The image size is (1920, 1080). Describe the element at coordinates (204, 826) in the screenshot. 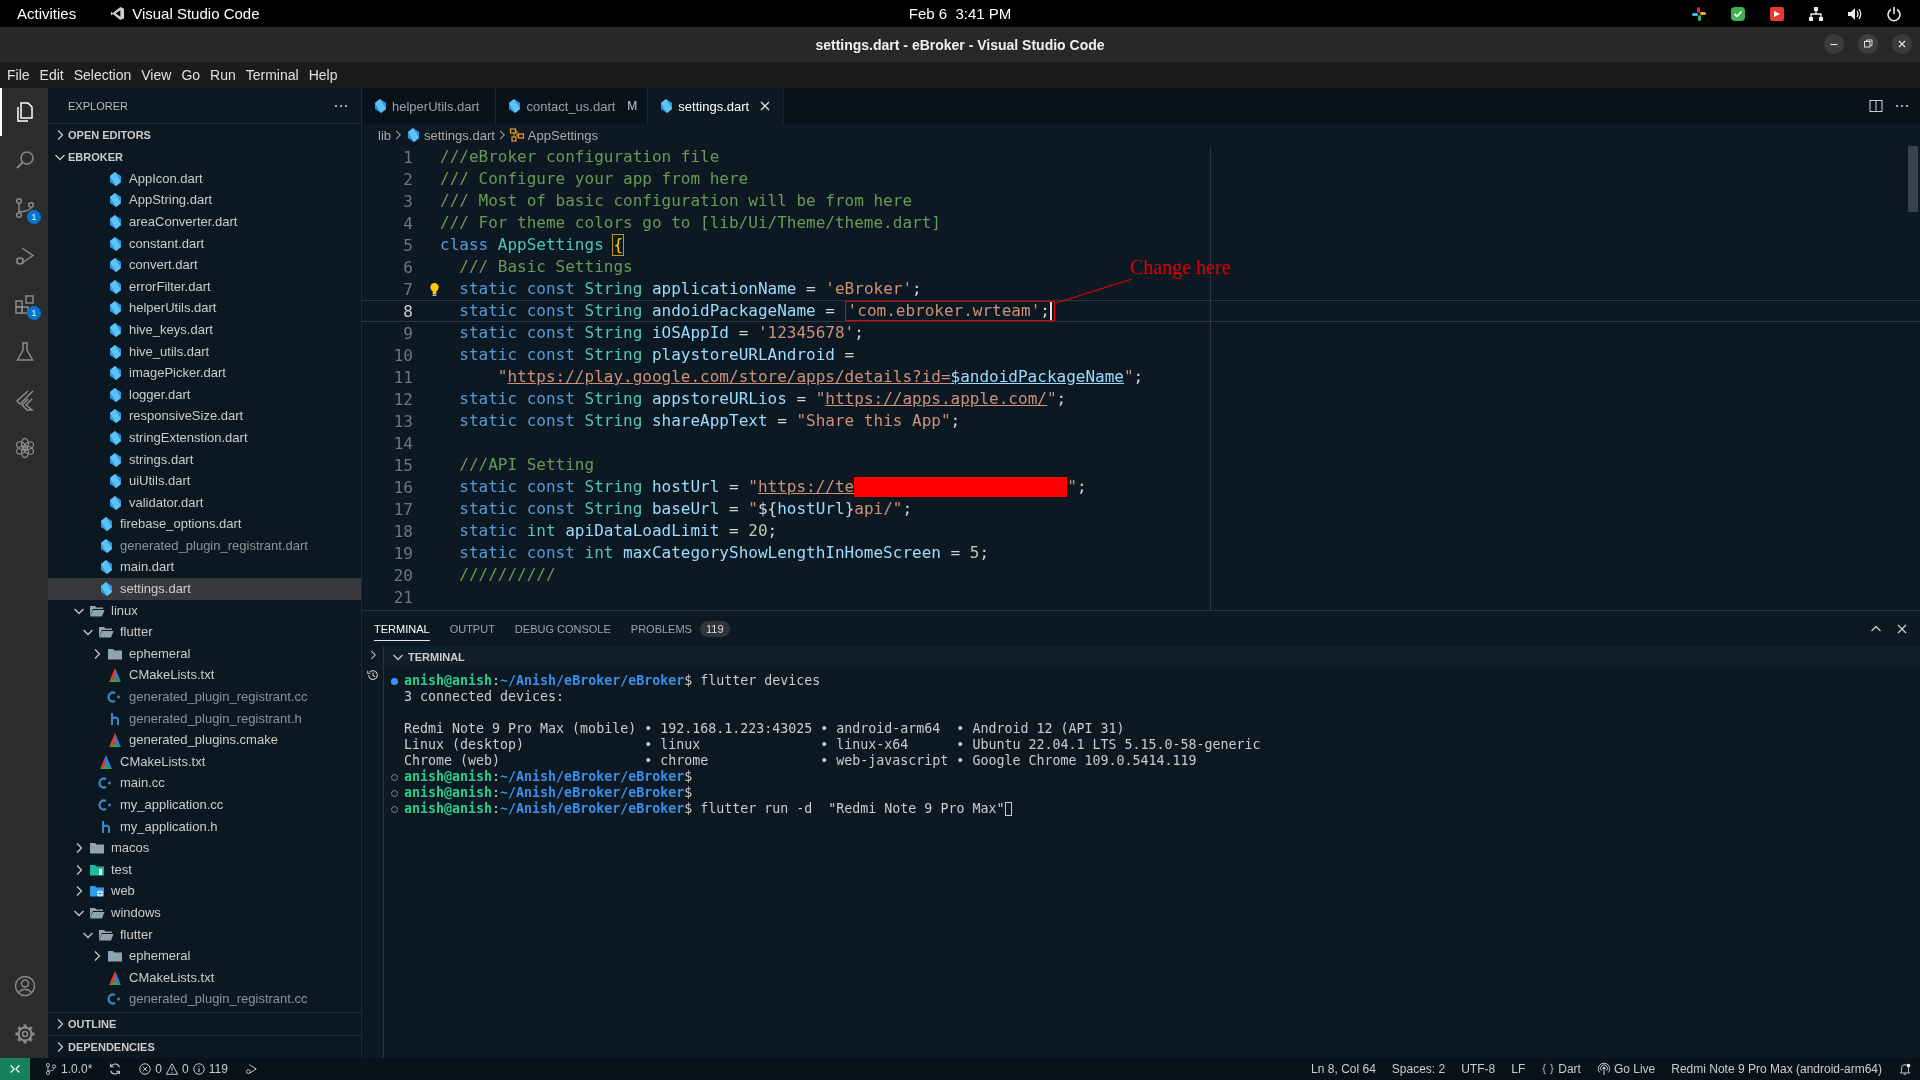

I see `tree-item: my_application.h` at that location.